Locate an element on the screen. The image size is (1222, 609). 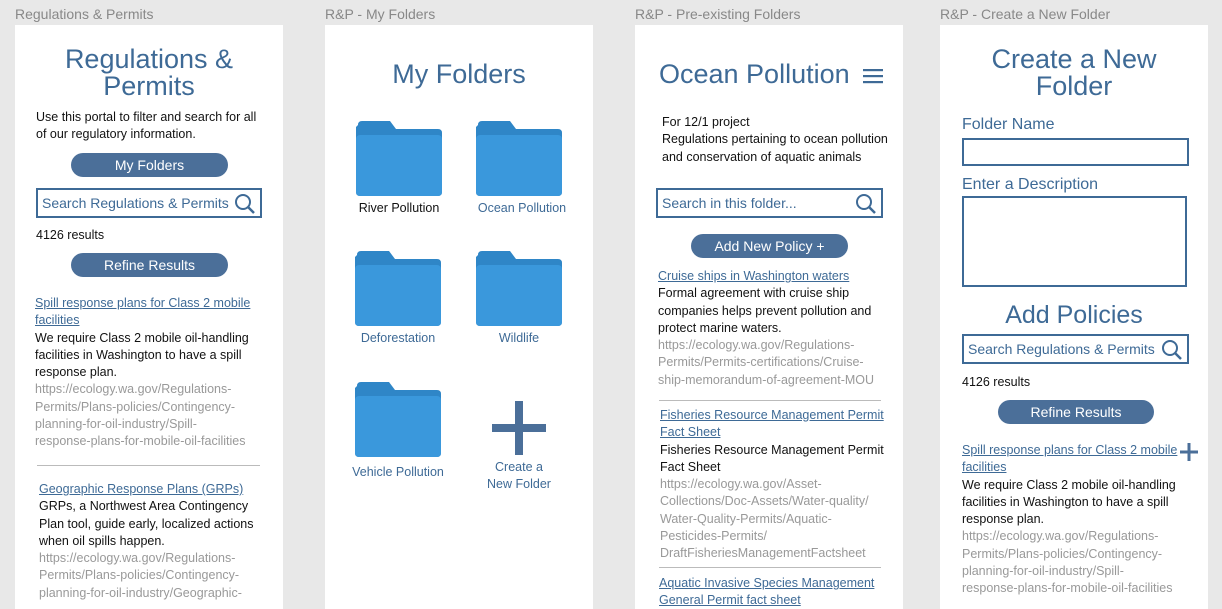
result-title-link: Cruise ships in Washington waters is located at coordinates (778, 276).